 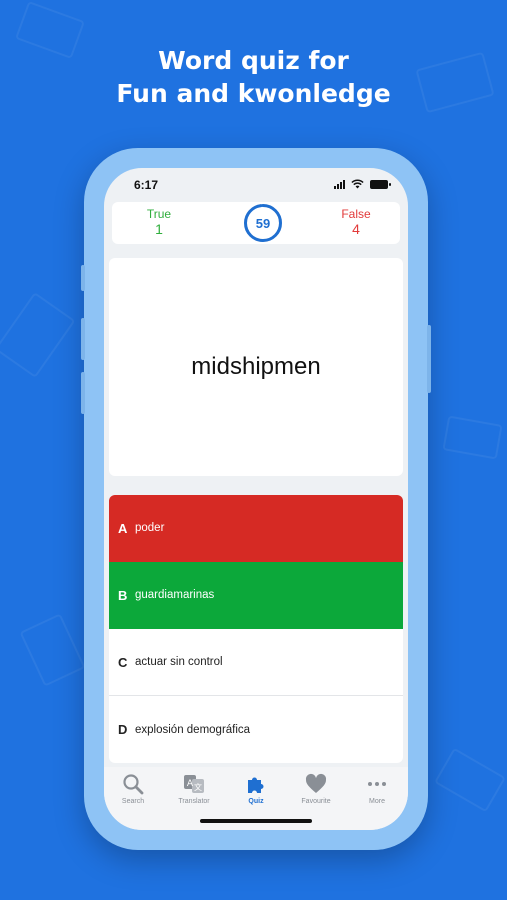 I want to click on option-letter: C, so click(x=123, y=662).